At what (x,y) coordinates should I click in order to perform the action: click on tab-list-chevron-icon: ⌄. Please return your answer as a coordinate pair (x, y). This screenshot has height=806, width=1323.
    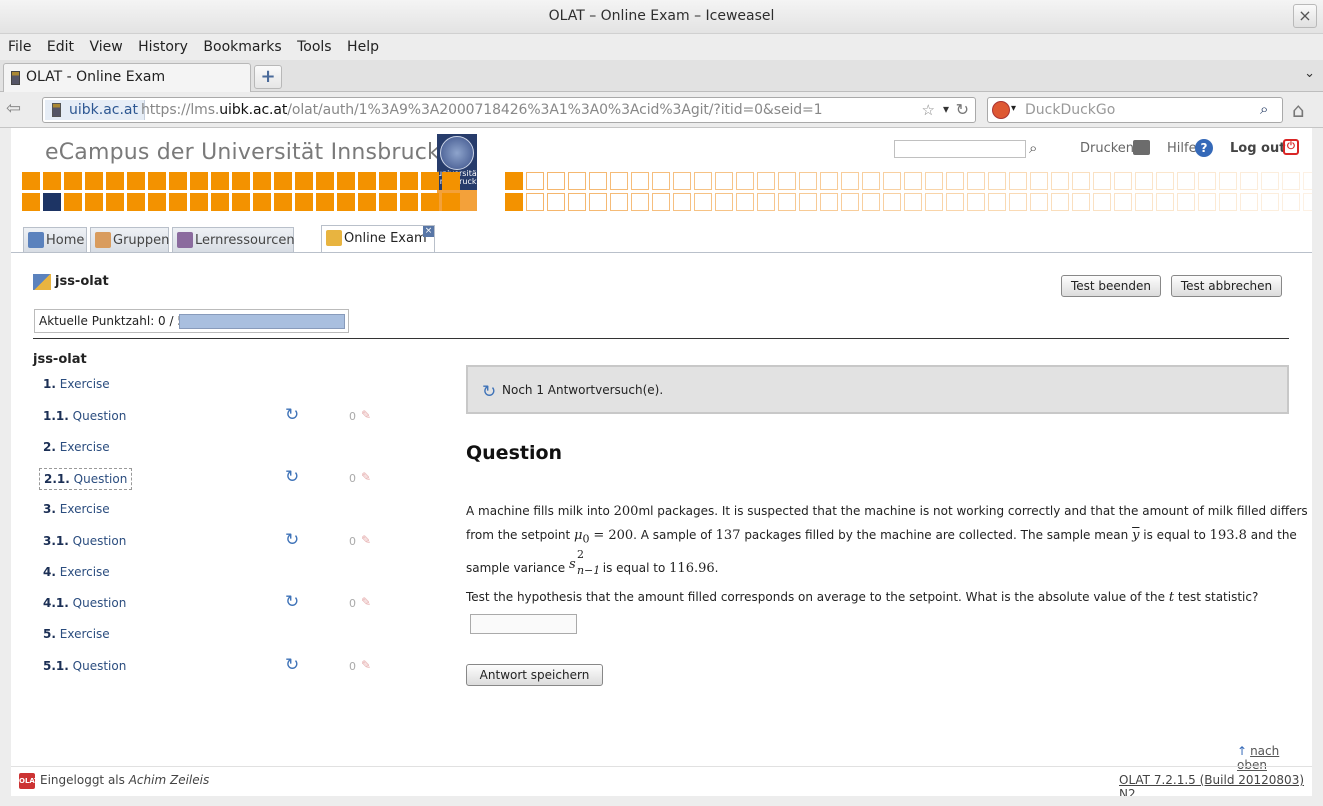
    Looking at the image, I should click on (1309, 73).